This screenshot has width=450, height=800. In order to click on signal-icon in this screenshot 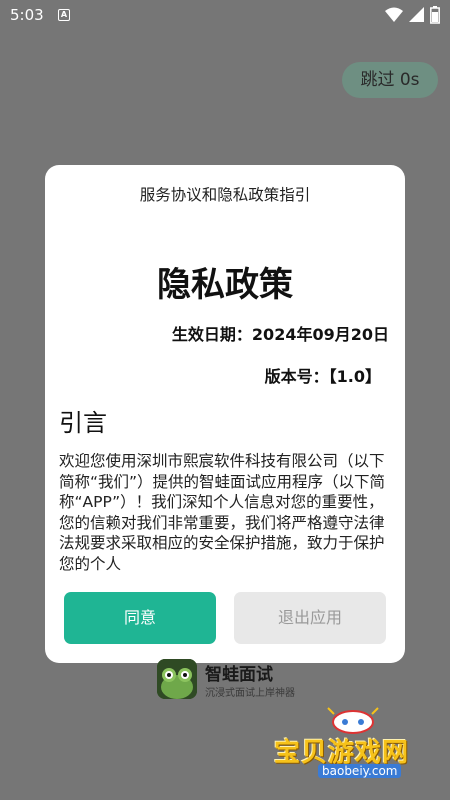, I will do `click(416, 14)`.